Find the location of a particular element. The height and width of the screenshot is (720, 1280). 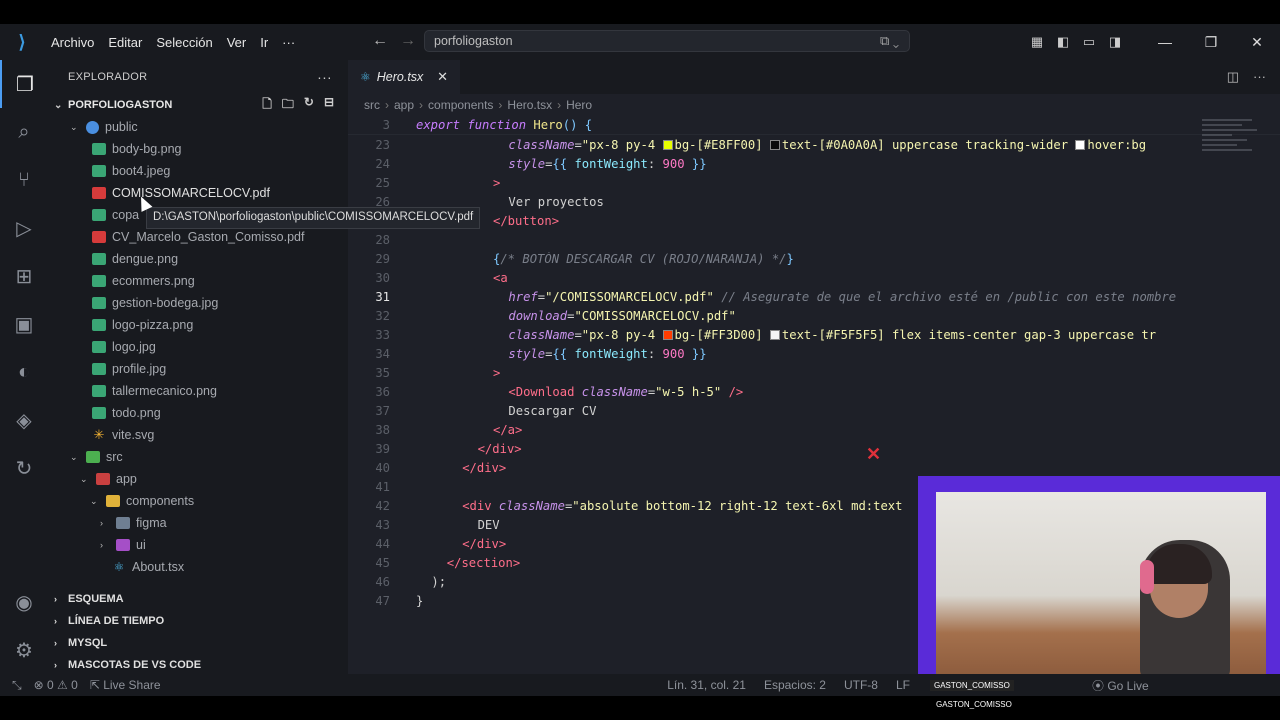

remote-explorer-icon: ▣ is located at coordinates (24, 324).